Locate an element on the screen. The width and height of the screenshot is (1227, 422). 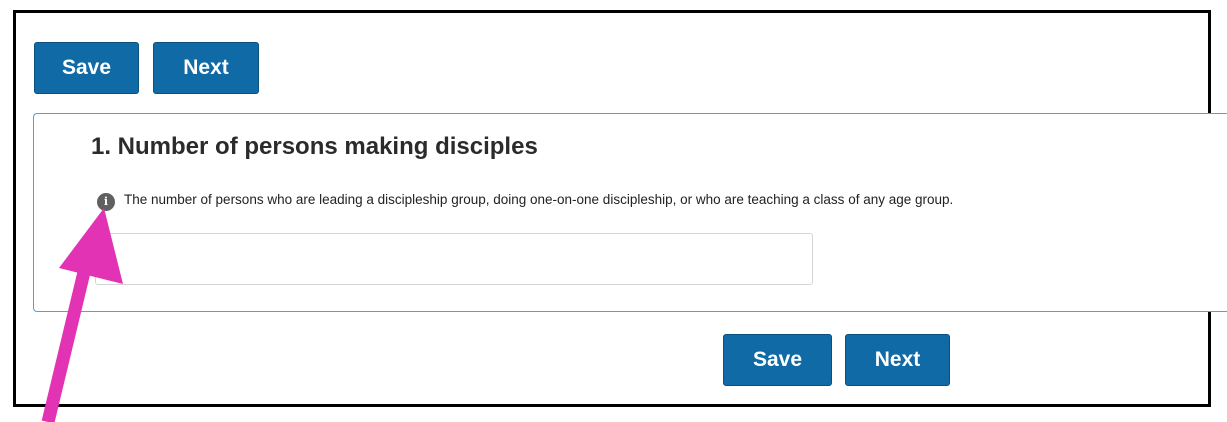
next-button-top: Next is located at coordinates (206, 68).